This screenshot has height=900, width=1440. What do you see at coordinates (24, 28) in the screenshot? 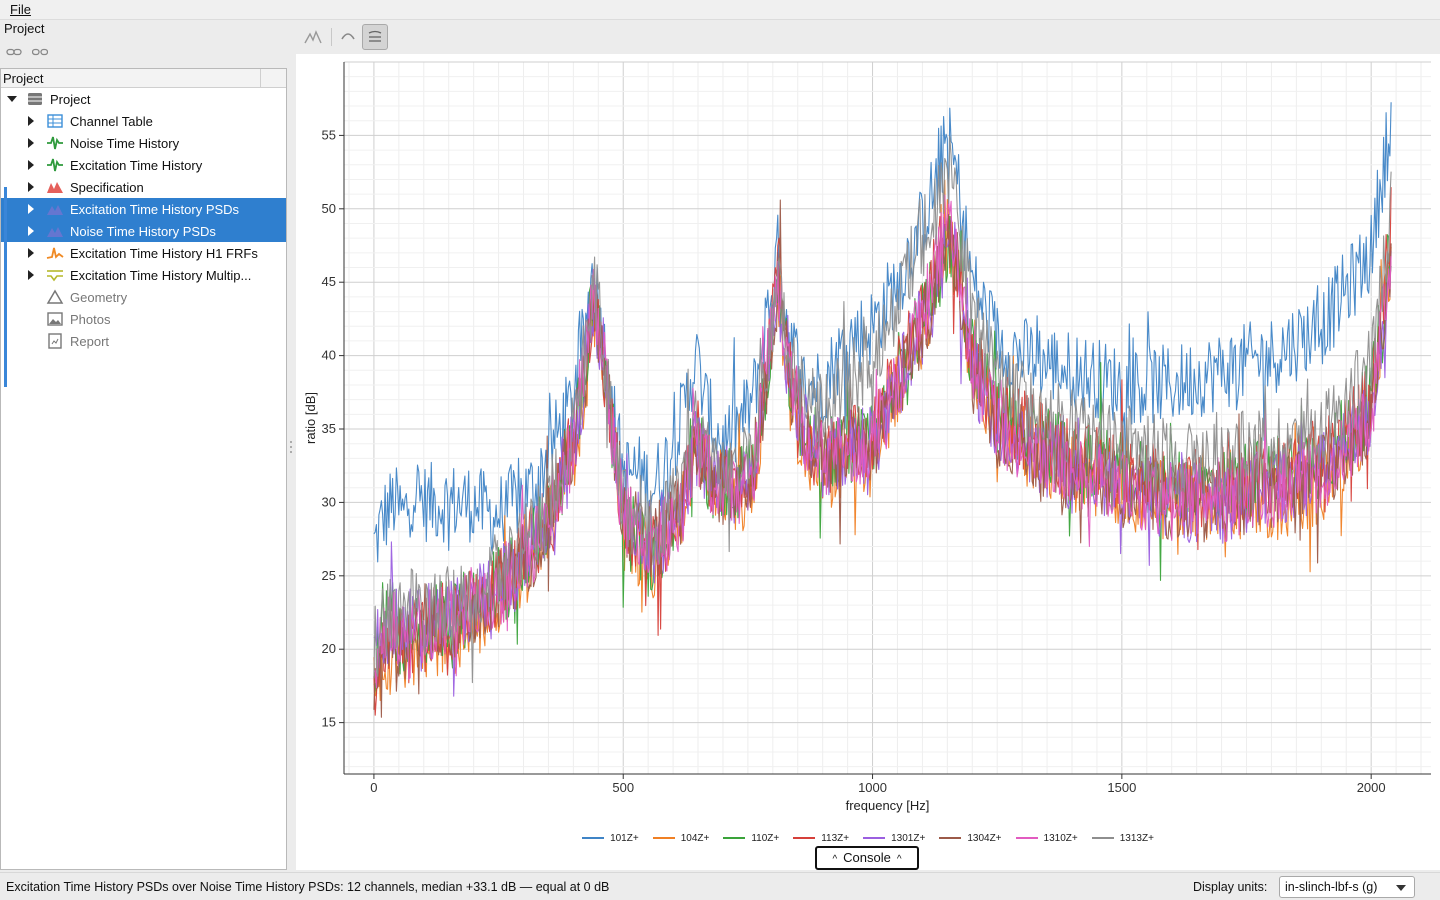
I see `left-panel-title: Project` at bounding box center [24, 28].